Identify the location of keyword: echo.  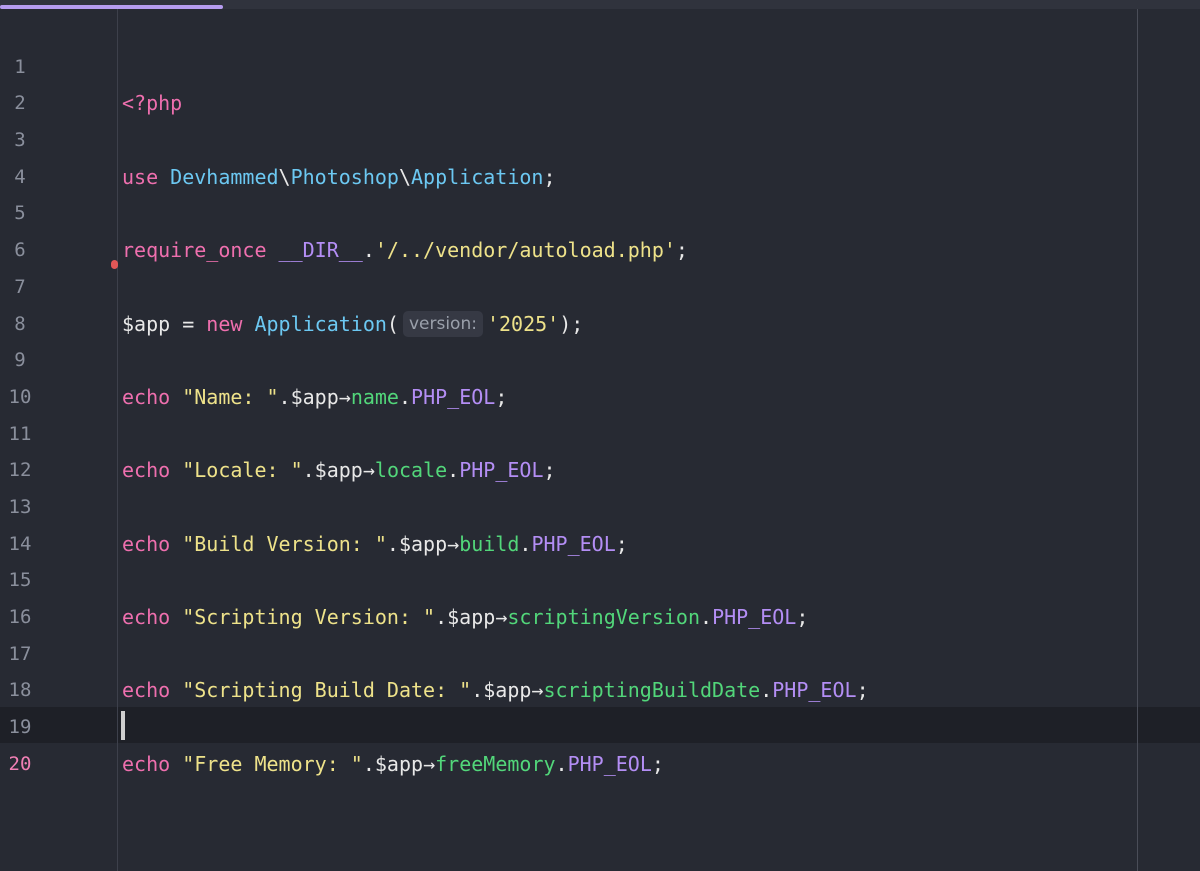
(146, 763).